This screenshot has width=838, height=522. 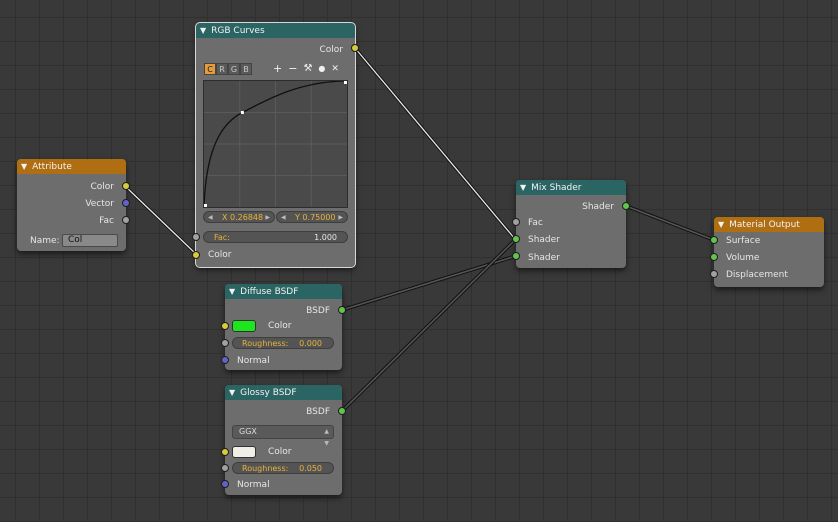 I want to click on curve-point-y-value: Y 0.75000, so click(x=315, y=217).